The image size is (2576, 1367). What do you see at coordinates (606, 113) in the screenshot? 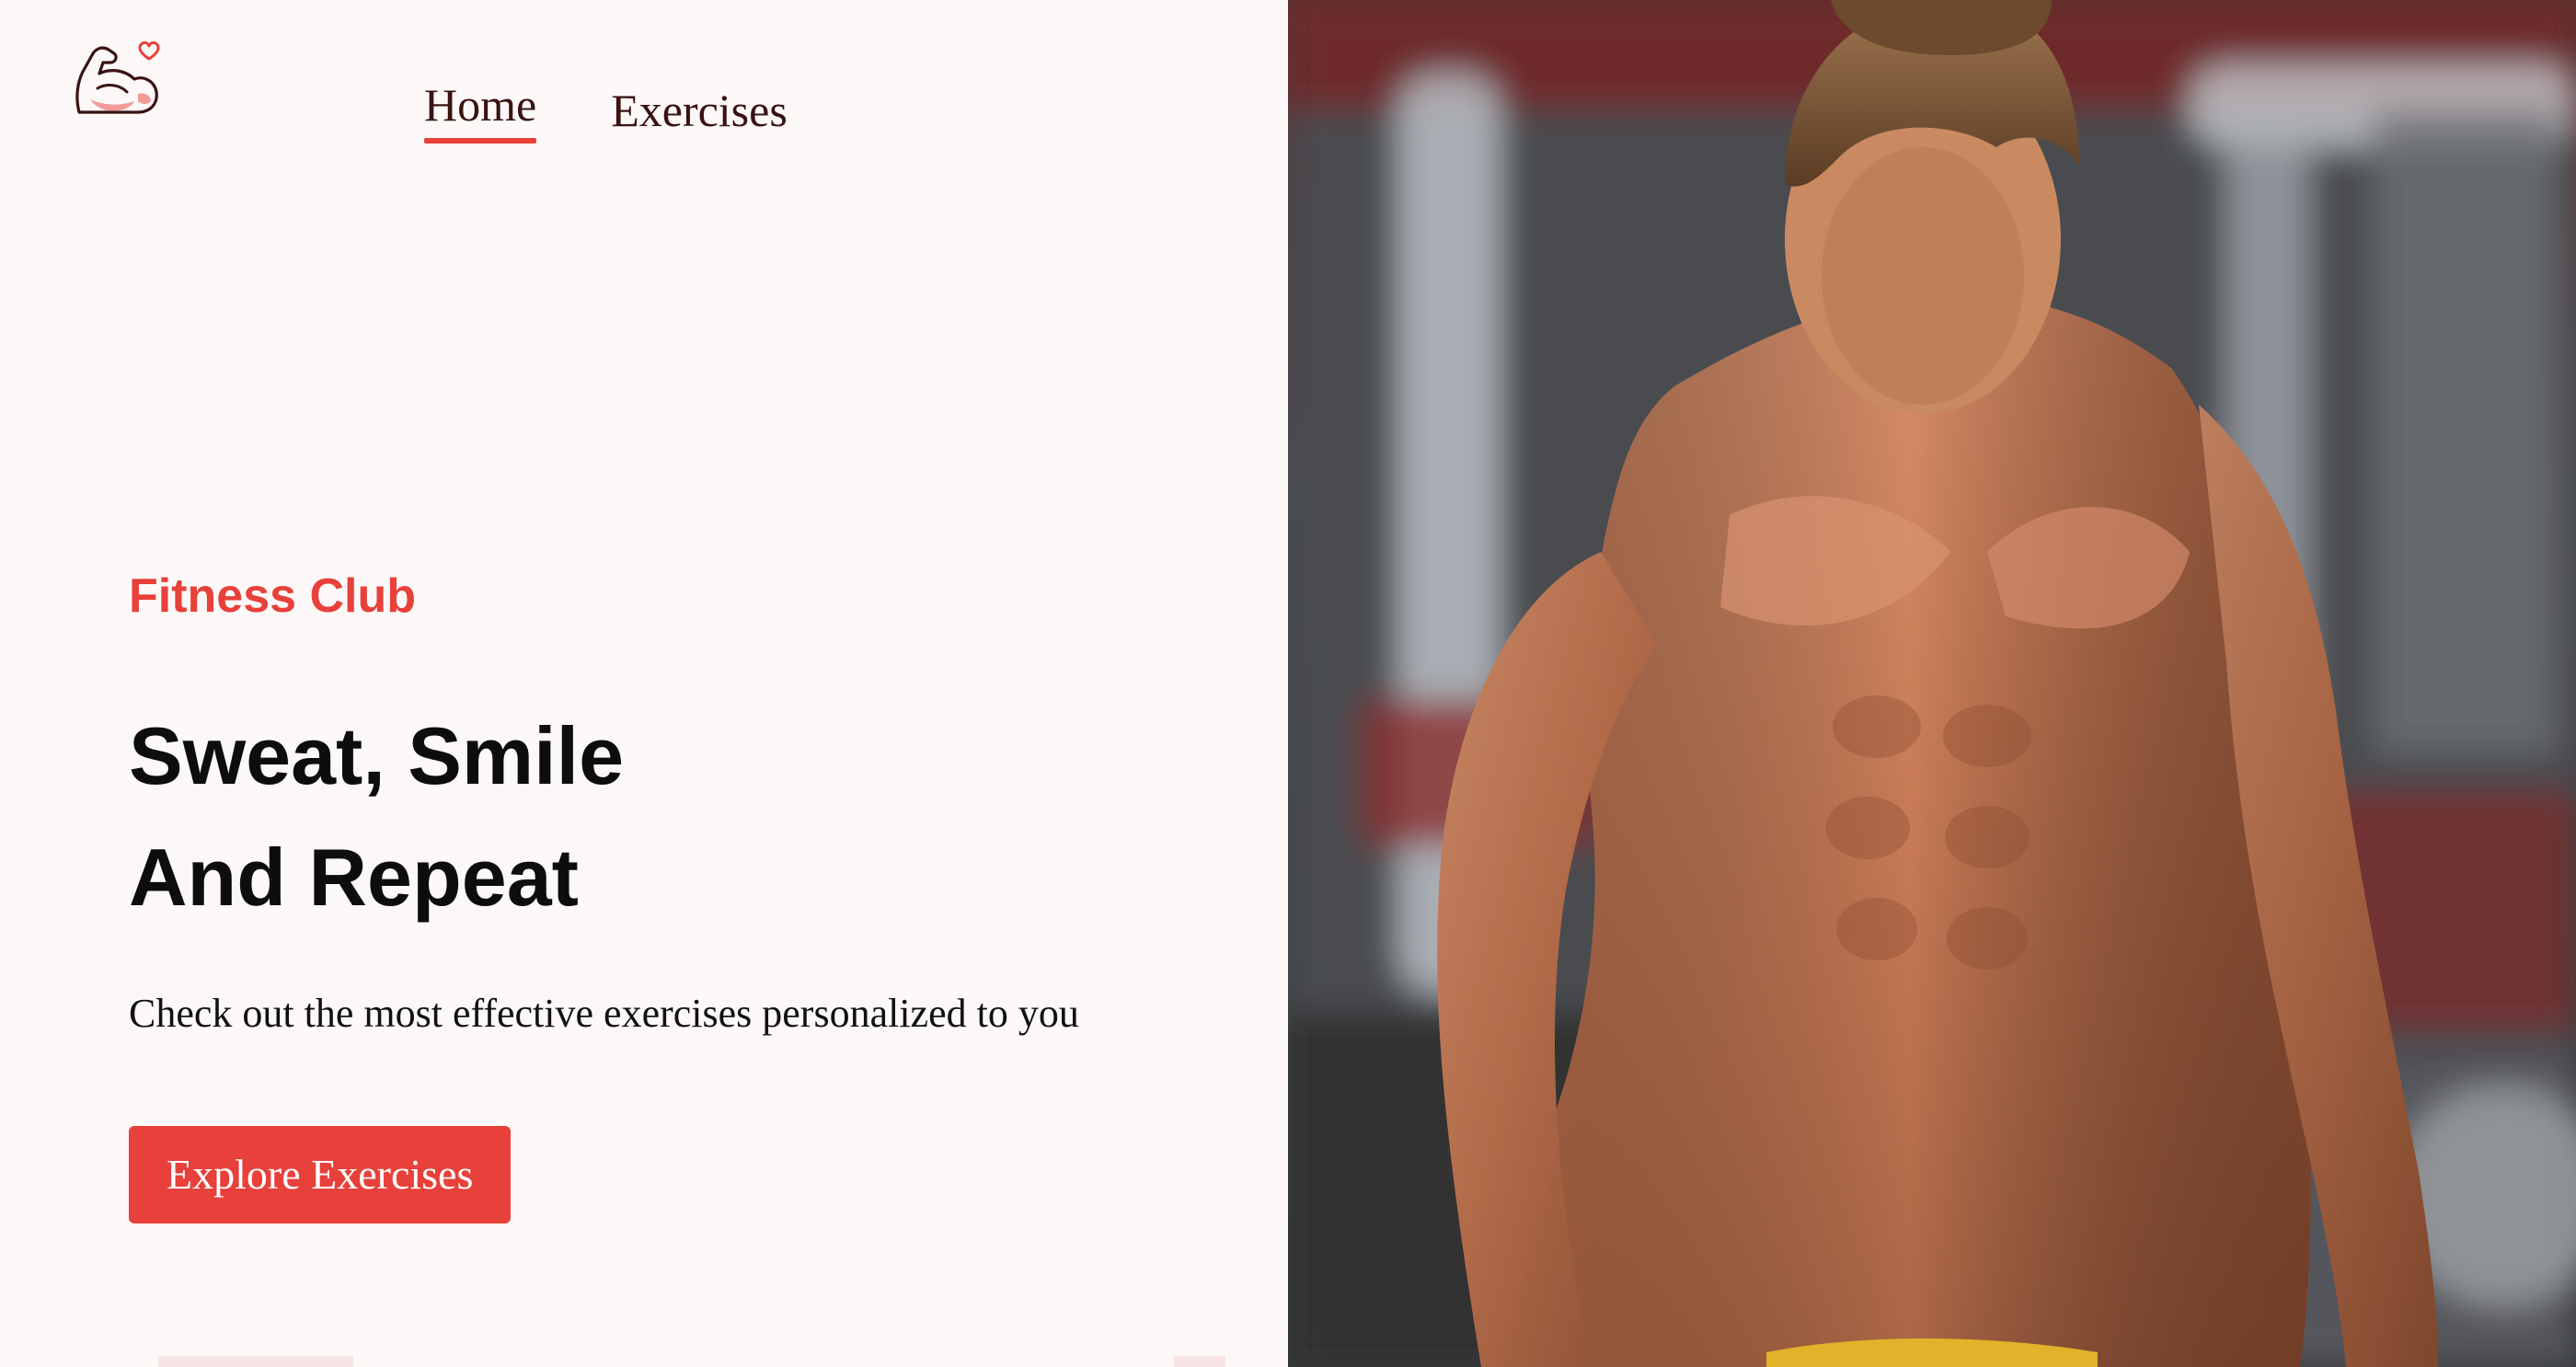
I see `main-nav: Home Exercises` at bounding box center [606, 113].